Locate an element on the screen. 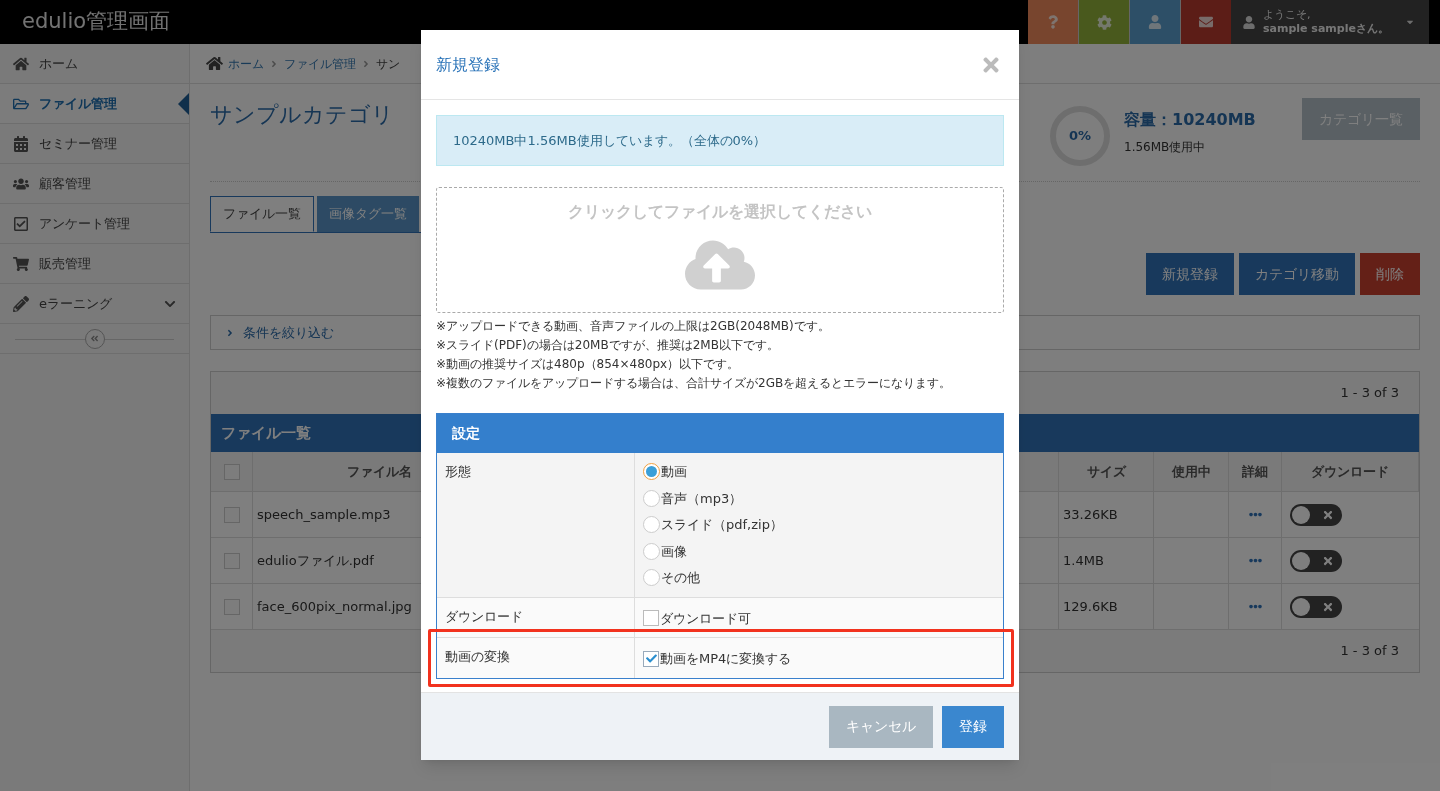 The image size is (1440, 791). radio-label: スライド（pdf,zip） is located at coordinates (722, 525).